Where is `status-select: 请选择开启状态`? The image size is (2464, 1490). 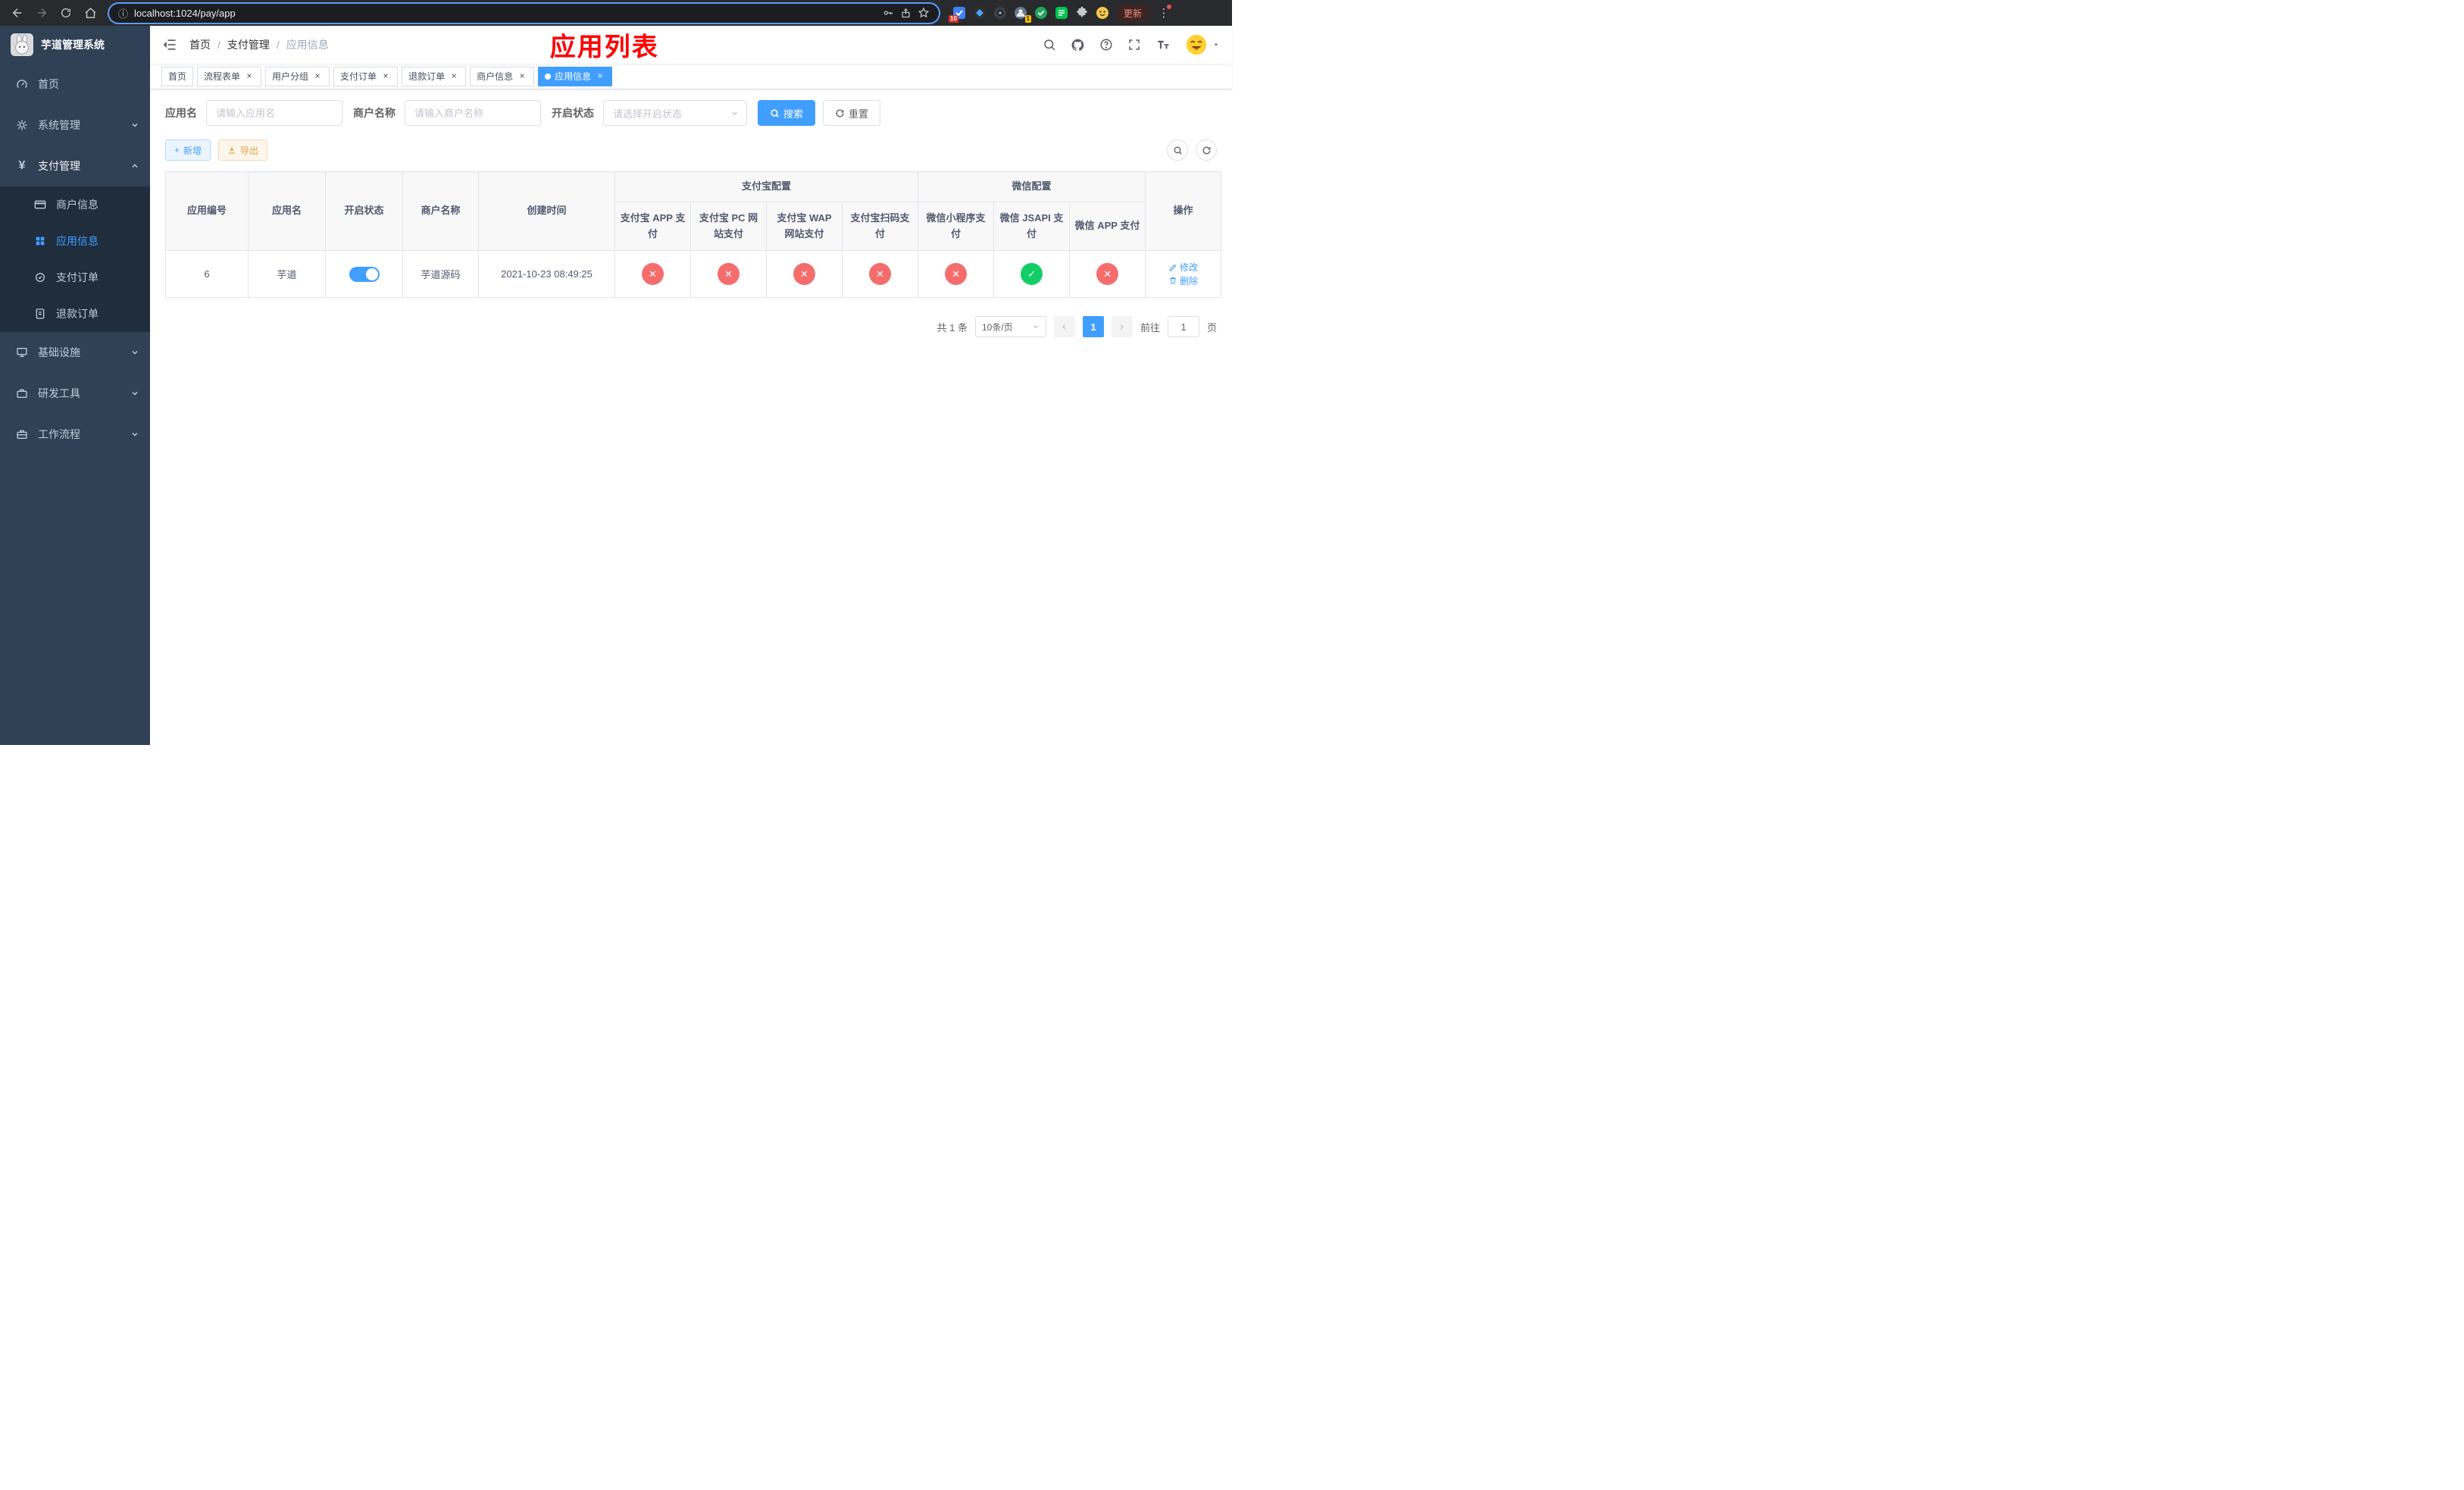 status-select: 请选择开启状态 is located at coordinates (675, 113).